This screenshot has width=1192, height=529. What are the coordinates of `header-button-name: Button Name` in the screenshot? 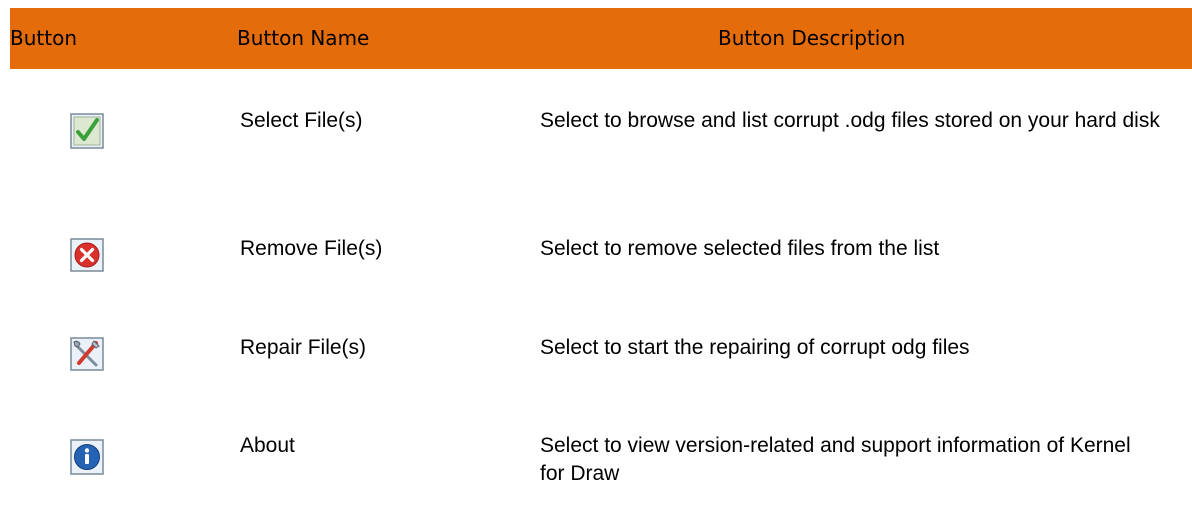 It's located at (303, 38).